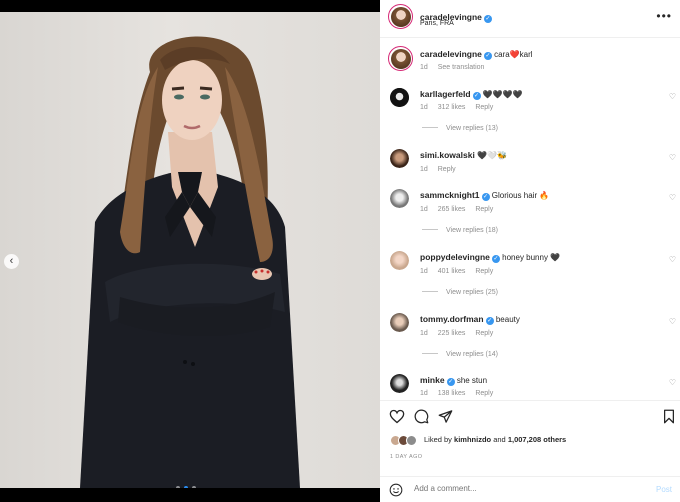 The image size is (680, 502). I want to click on author-avatar, so click(400, 16).